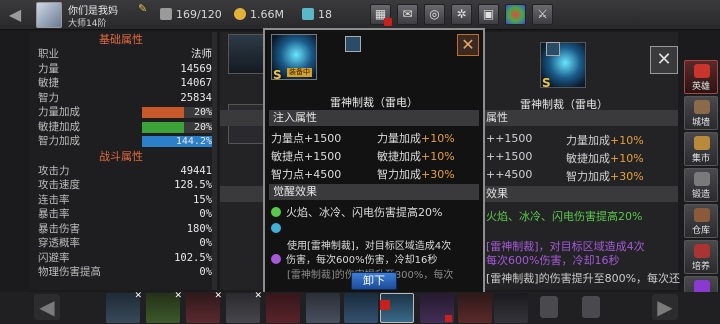 The width and height of the screenshot is (720, 324). I want to click on attr-label: 力量, so click(48, 68).